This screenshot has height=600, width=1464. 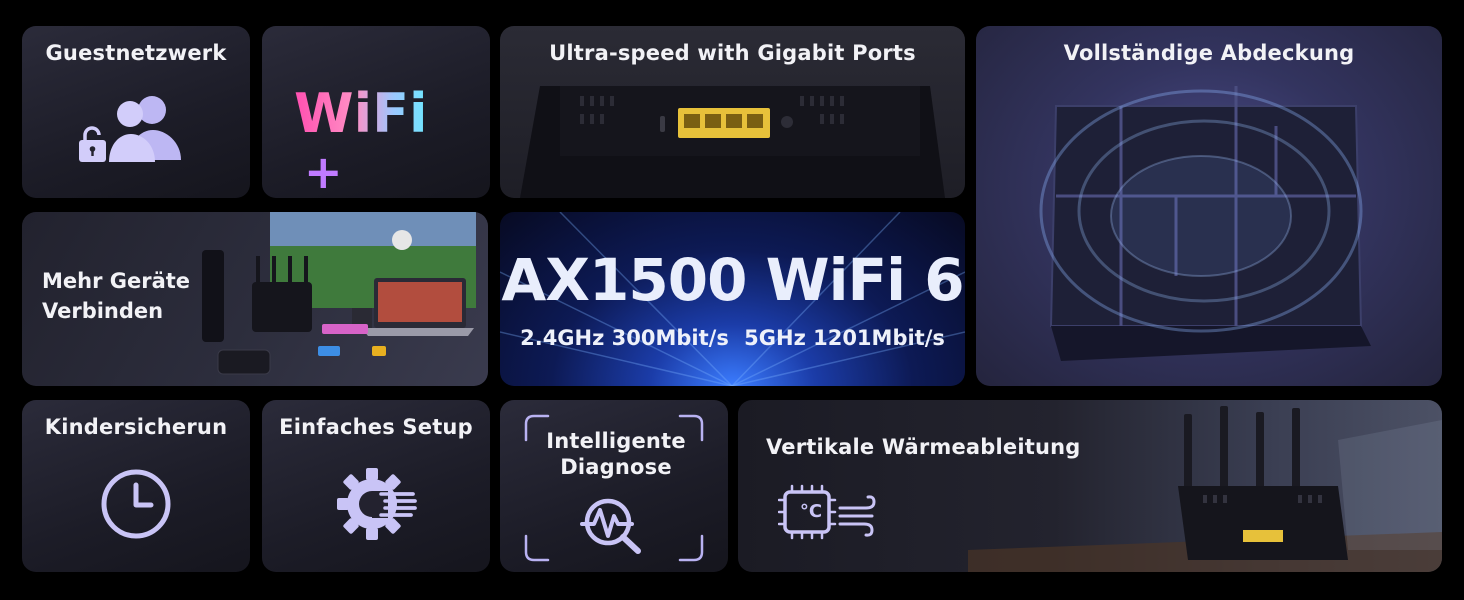 I want to click on smart-diagnosis-card: Intelligente Diagnose, so click(x=614, y=486).